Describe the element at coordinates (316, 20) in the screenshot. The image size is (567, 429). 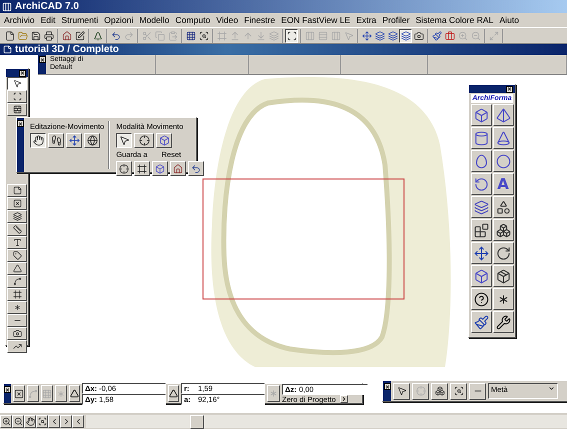
I see `menu-item: EON FastView LE` at that location.